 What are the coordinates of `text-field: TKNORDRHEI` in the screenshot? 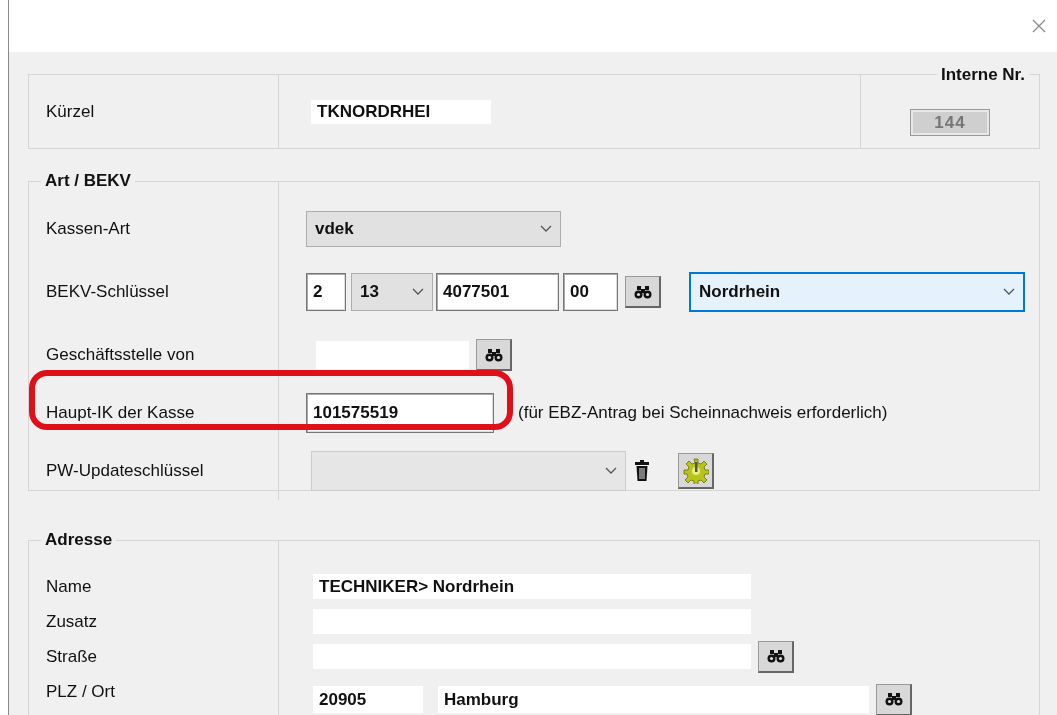 It's located at (401, 111).